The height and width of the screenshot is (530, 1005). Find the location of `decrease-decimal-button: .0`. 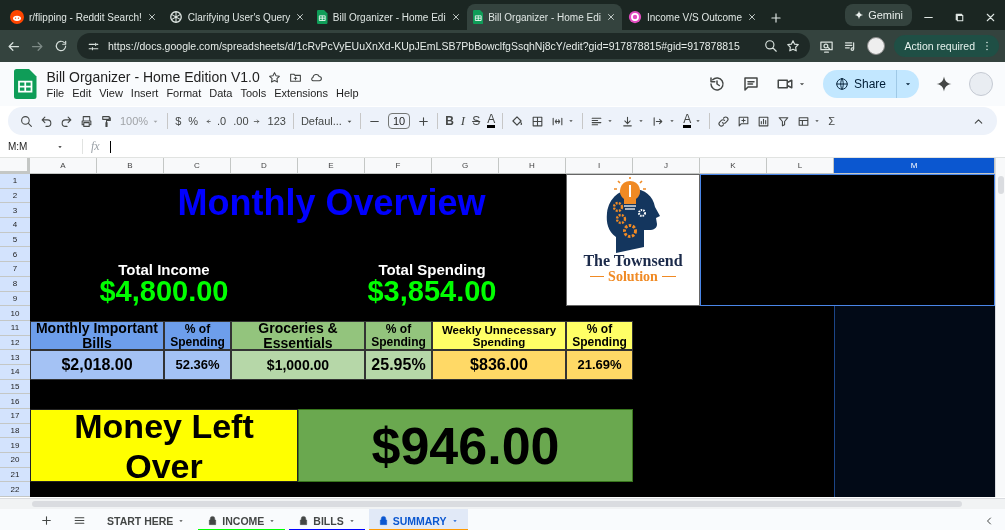

decrease-decimal-button: .0 is located at coordinates (216, 121).